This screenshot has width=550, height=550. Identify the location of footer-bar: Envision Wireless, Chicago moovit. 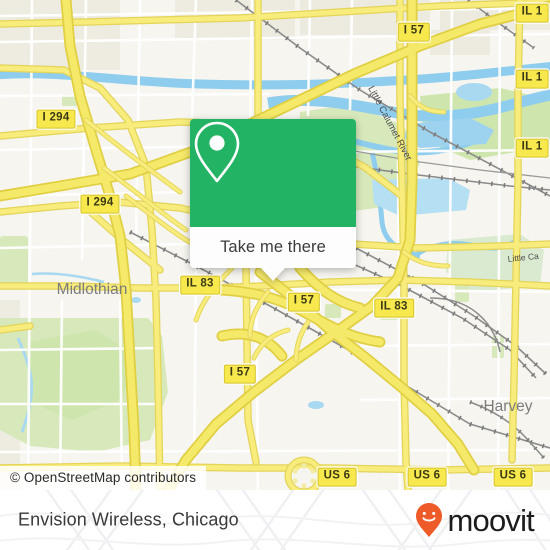
(275, 520).